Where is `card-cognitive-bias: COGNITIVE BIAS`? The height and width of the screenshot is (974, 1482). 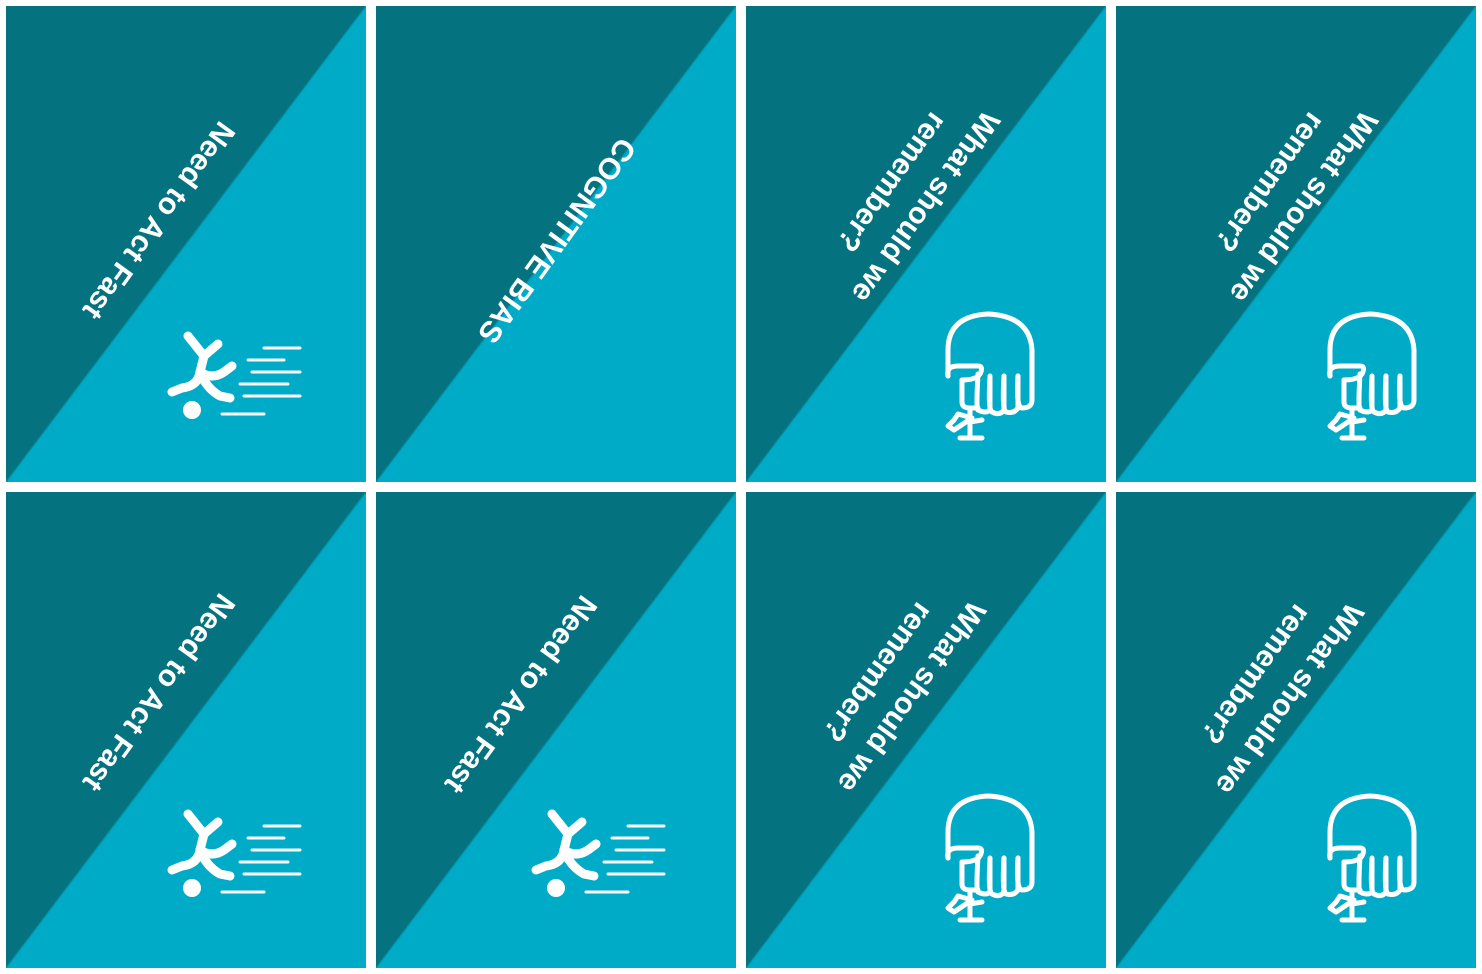 card-cognitive-bias: COGNITIVE BIAS is located at coordinates (556, 244).